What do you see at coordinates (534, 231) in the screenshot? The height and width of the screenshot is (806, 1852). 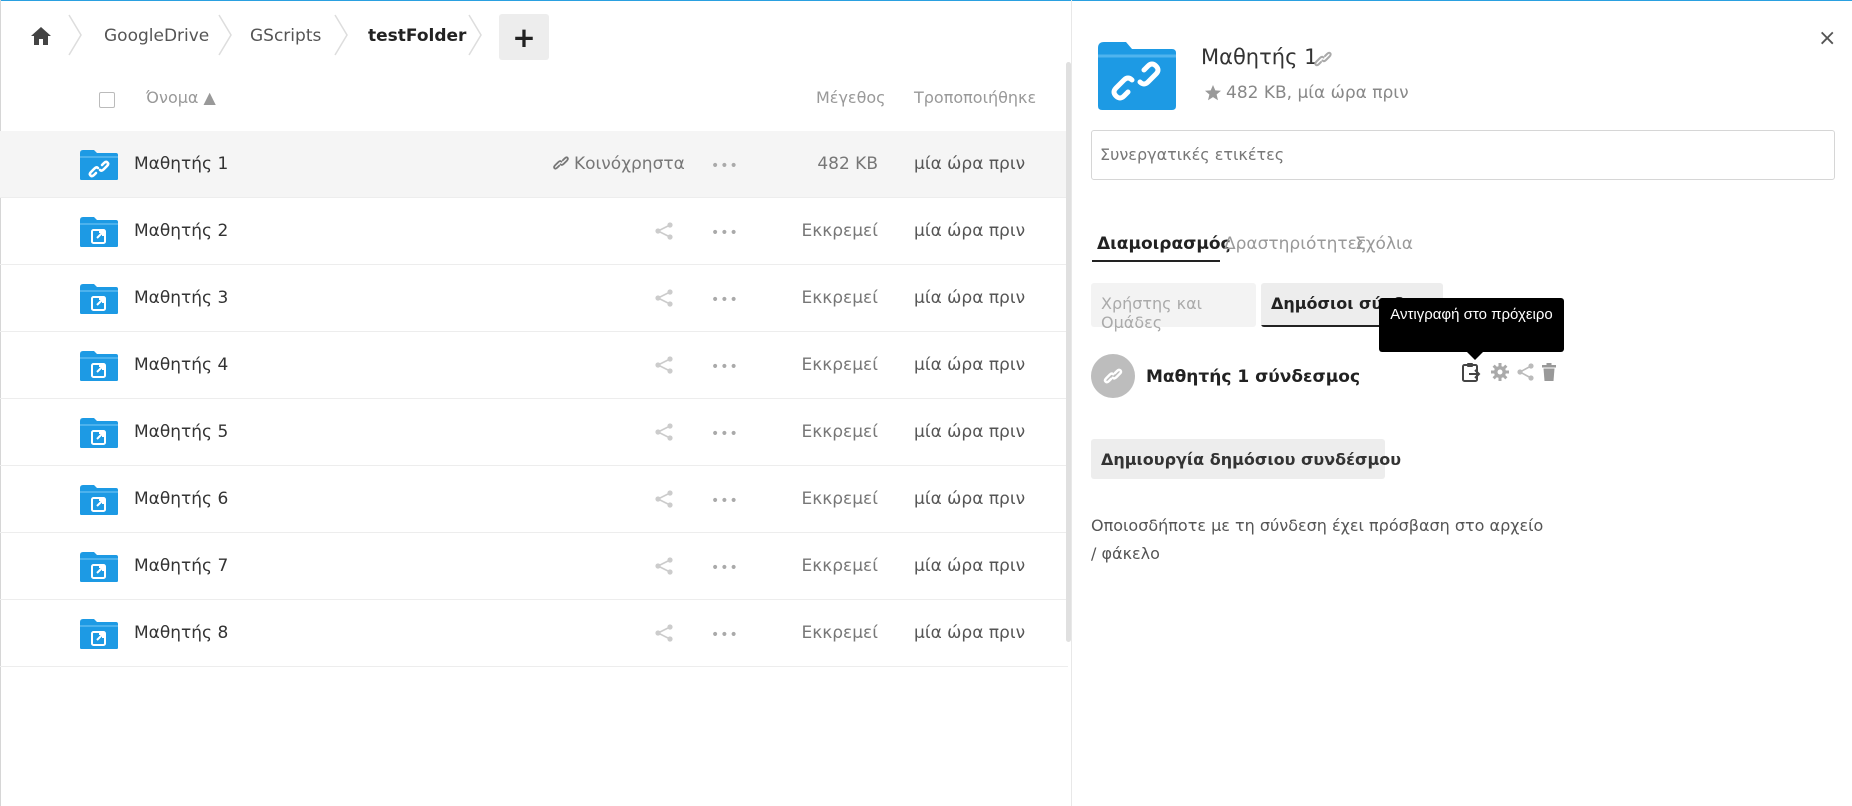 I see `table-row: Μαθητής 2 ••• Εκκρεμεί μία ώρα πριν` at bounding box center [534, 231].